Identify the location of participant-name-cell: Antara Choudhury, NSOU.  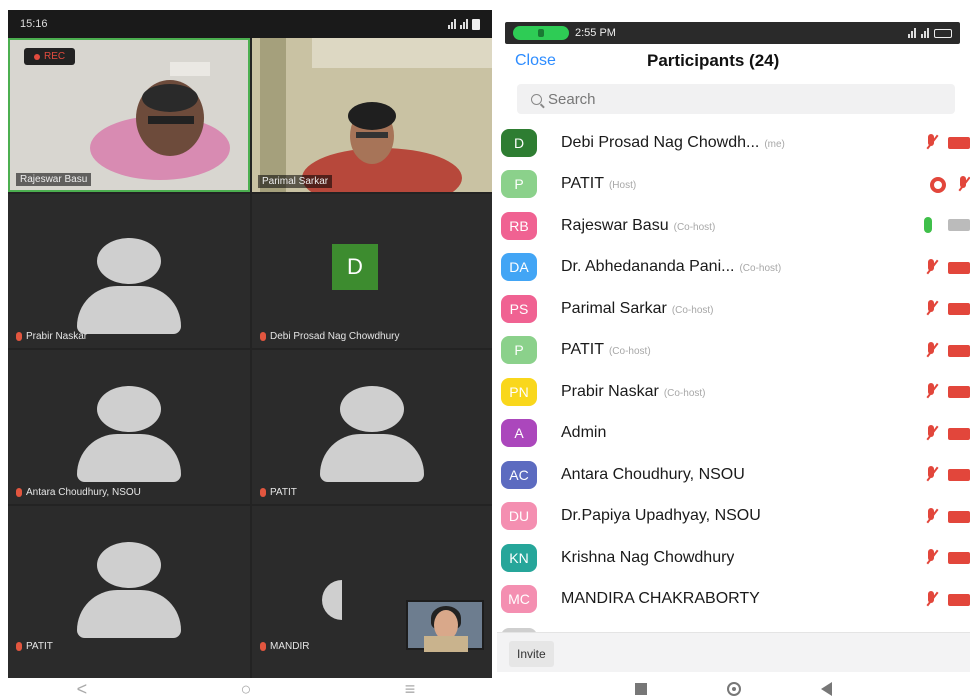
(653, 475).